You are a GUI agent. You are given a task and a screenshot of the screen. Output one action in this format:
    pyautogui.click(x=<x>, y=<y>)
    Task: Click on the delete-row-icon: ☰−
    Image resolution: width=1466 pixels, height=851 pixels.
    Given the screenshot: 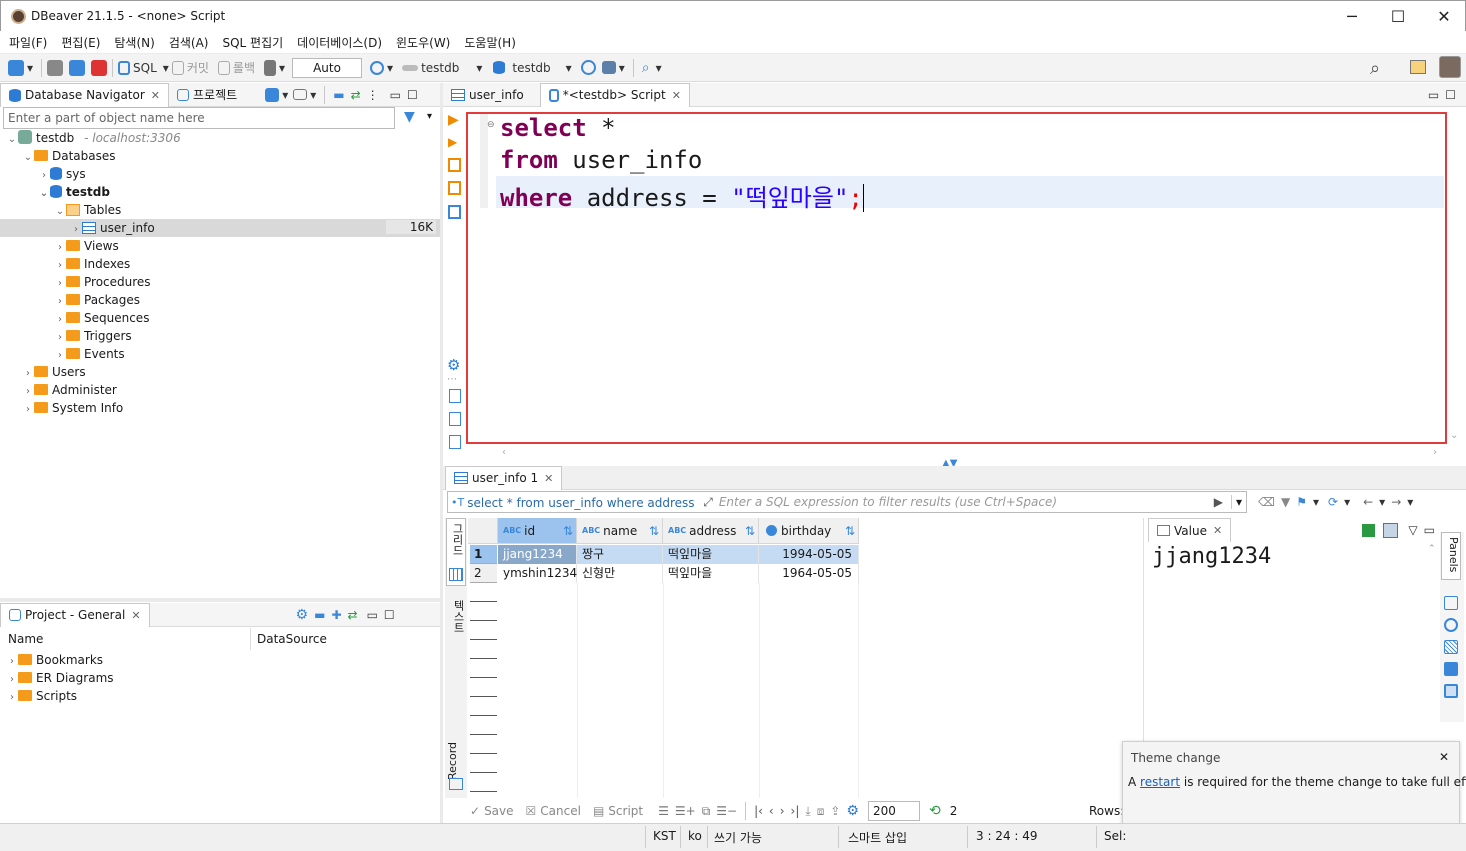 What is the action you would take?
    pyautogui.click(x=726, y=811)
    